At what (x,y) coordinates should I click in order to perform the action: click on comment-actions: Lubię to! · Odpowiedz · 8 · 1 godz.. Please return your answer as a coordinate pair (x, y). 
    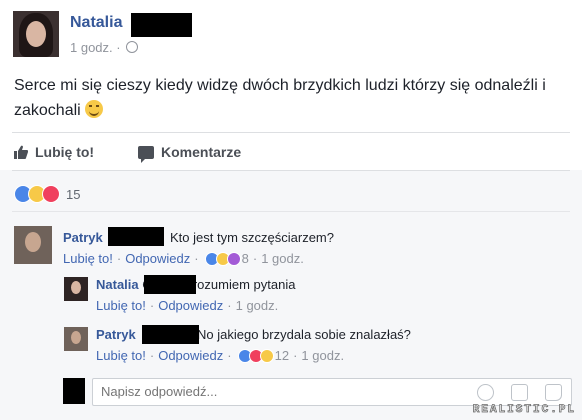
    Looking at the image, I should click on (183, 258).